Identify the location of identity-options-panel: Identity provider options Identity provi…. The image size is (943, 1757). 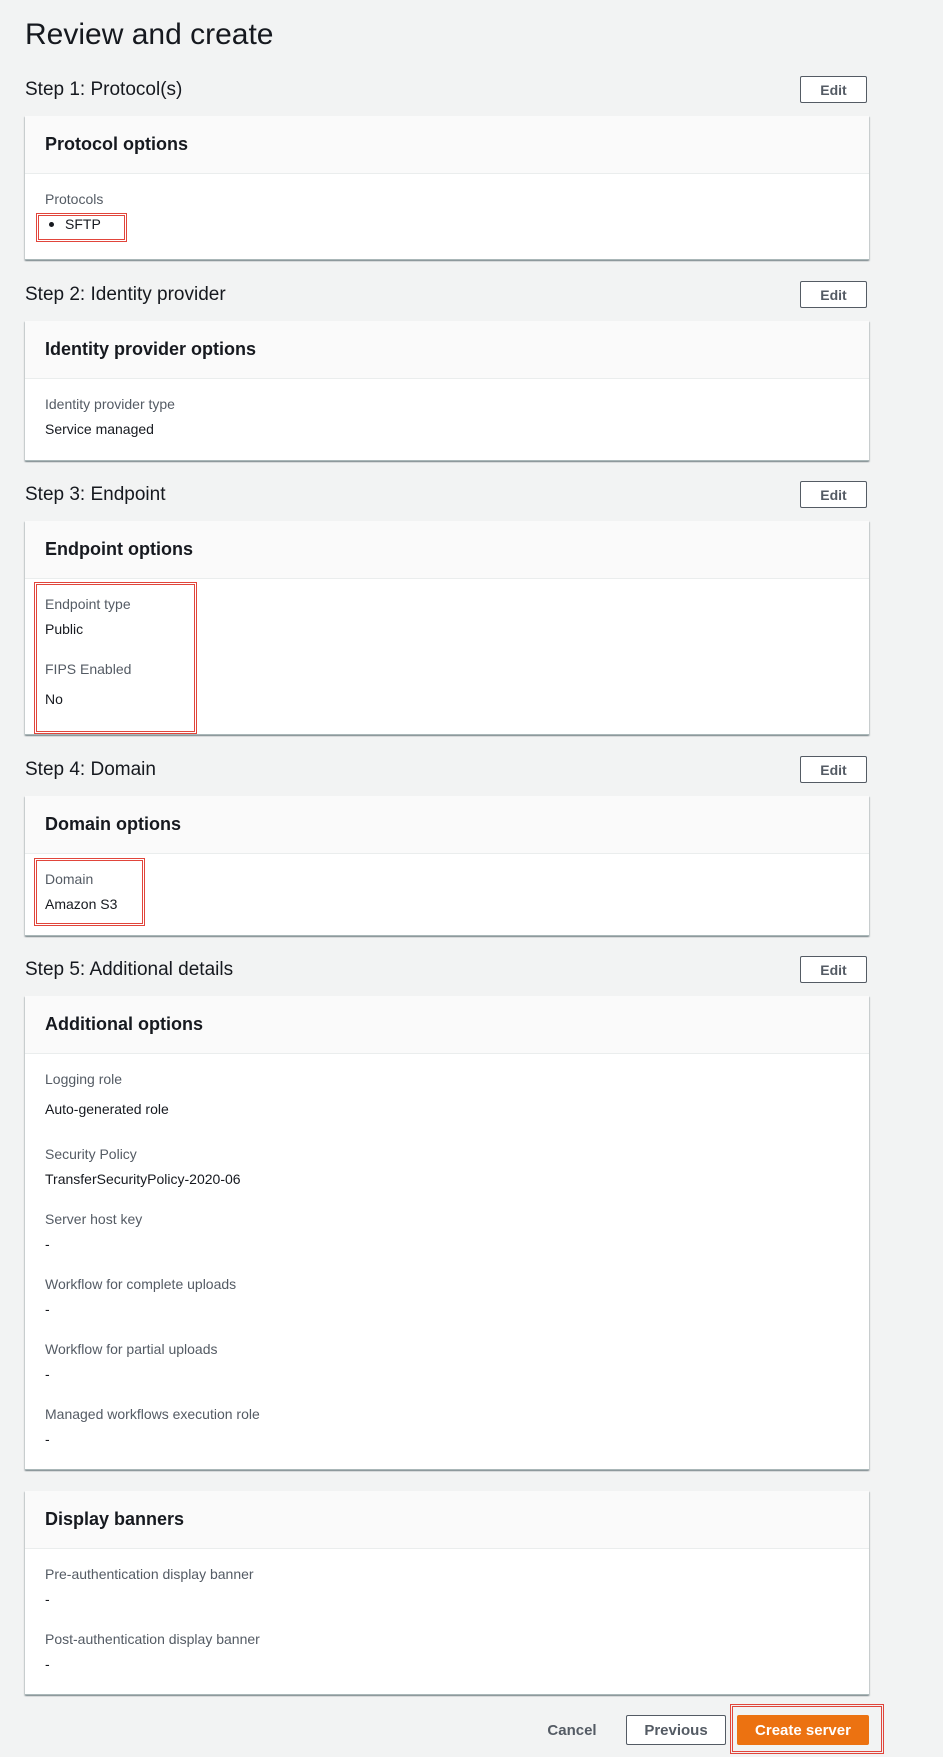
(447, 391).